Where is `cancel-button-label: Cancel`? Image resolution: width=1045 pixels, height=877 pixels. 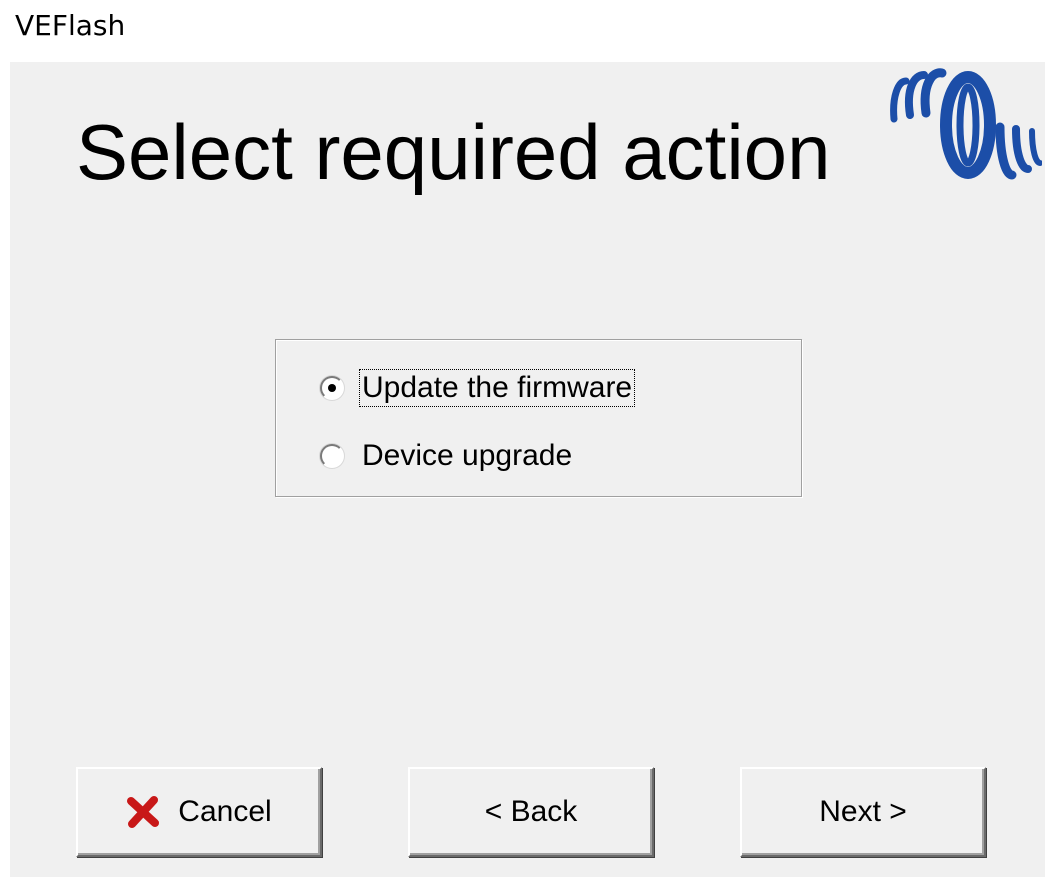 cancel-button-label: Cancel is located at coordinates (225, 811).